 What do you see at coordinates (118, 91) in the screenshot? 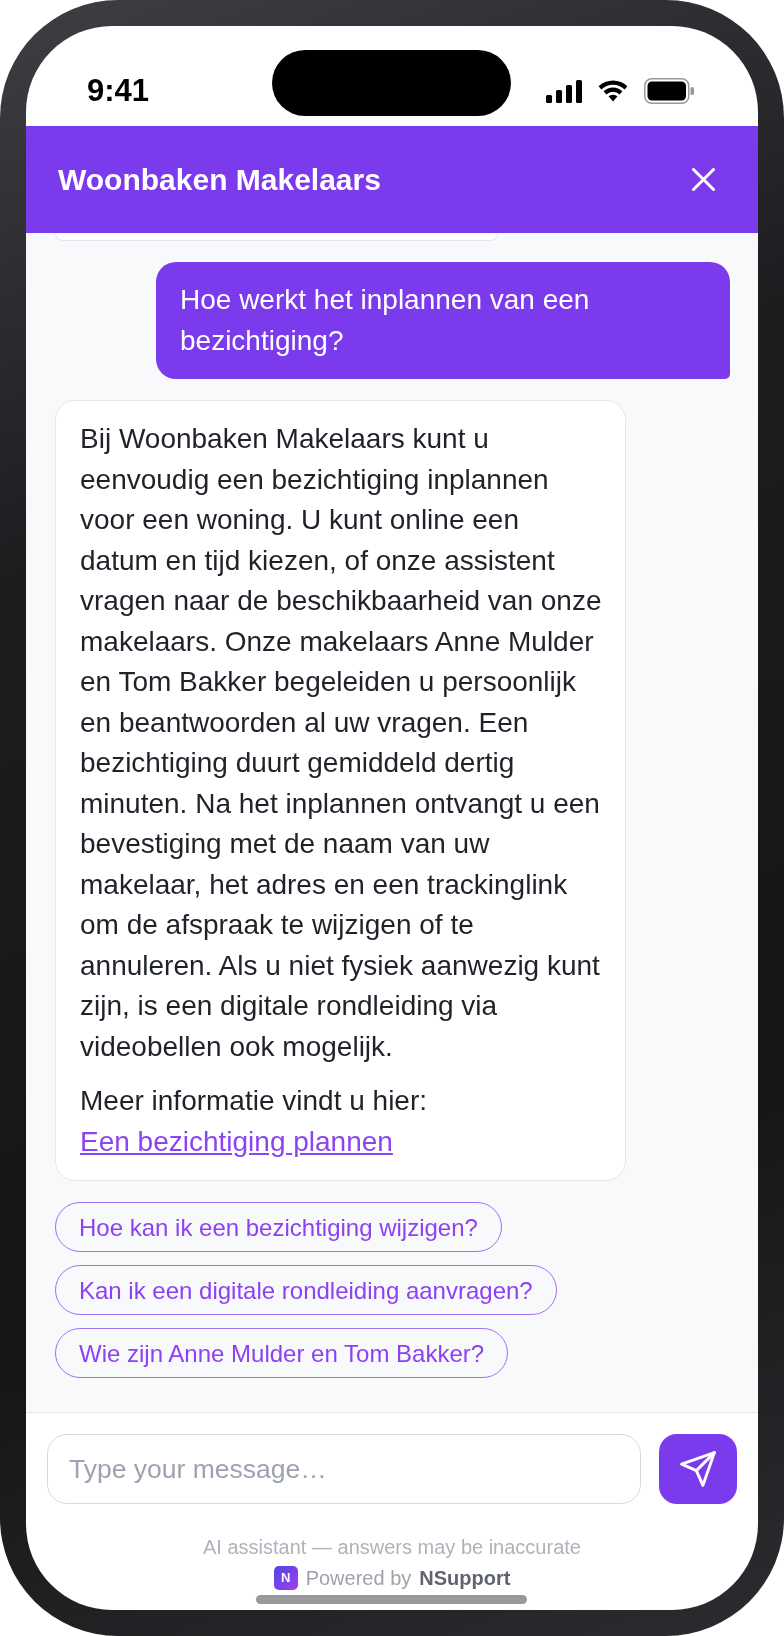
I see `status-time: 9:41` at bounding box center [118, 91].